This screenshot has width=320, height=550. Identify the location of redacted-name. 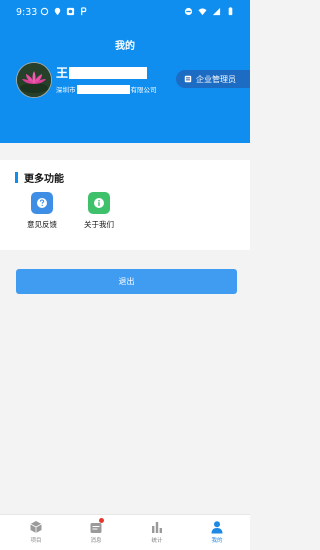
(108, 73).